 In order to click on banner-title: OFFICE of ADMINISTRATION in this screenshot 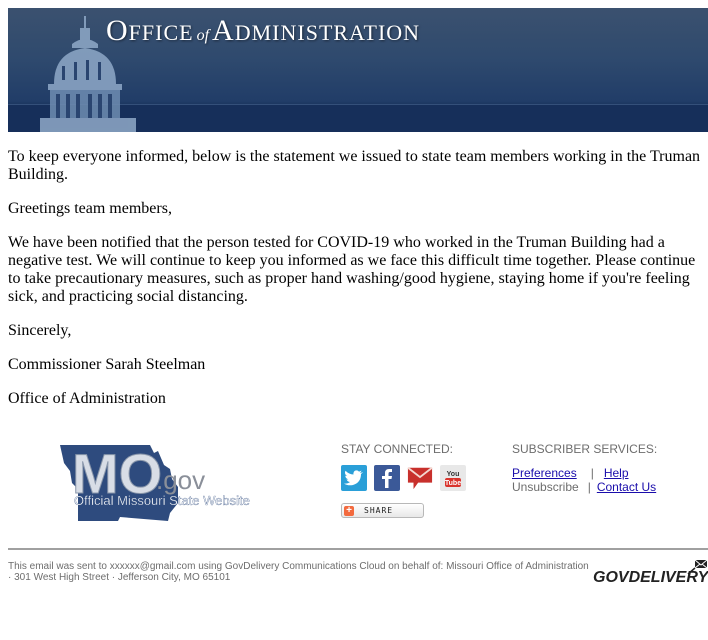, I will do `click(263, 31)`.